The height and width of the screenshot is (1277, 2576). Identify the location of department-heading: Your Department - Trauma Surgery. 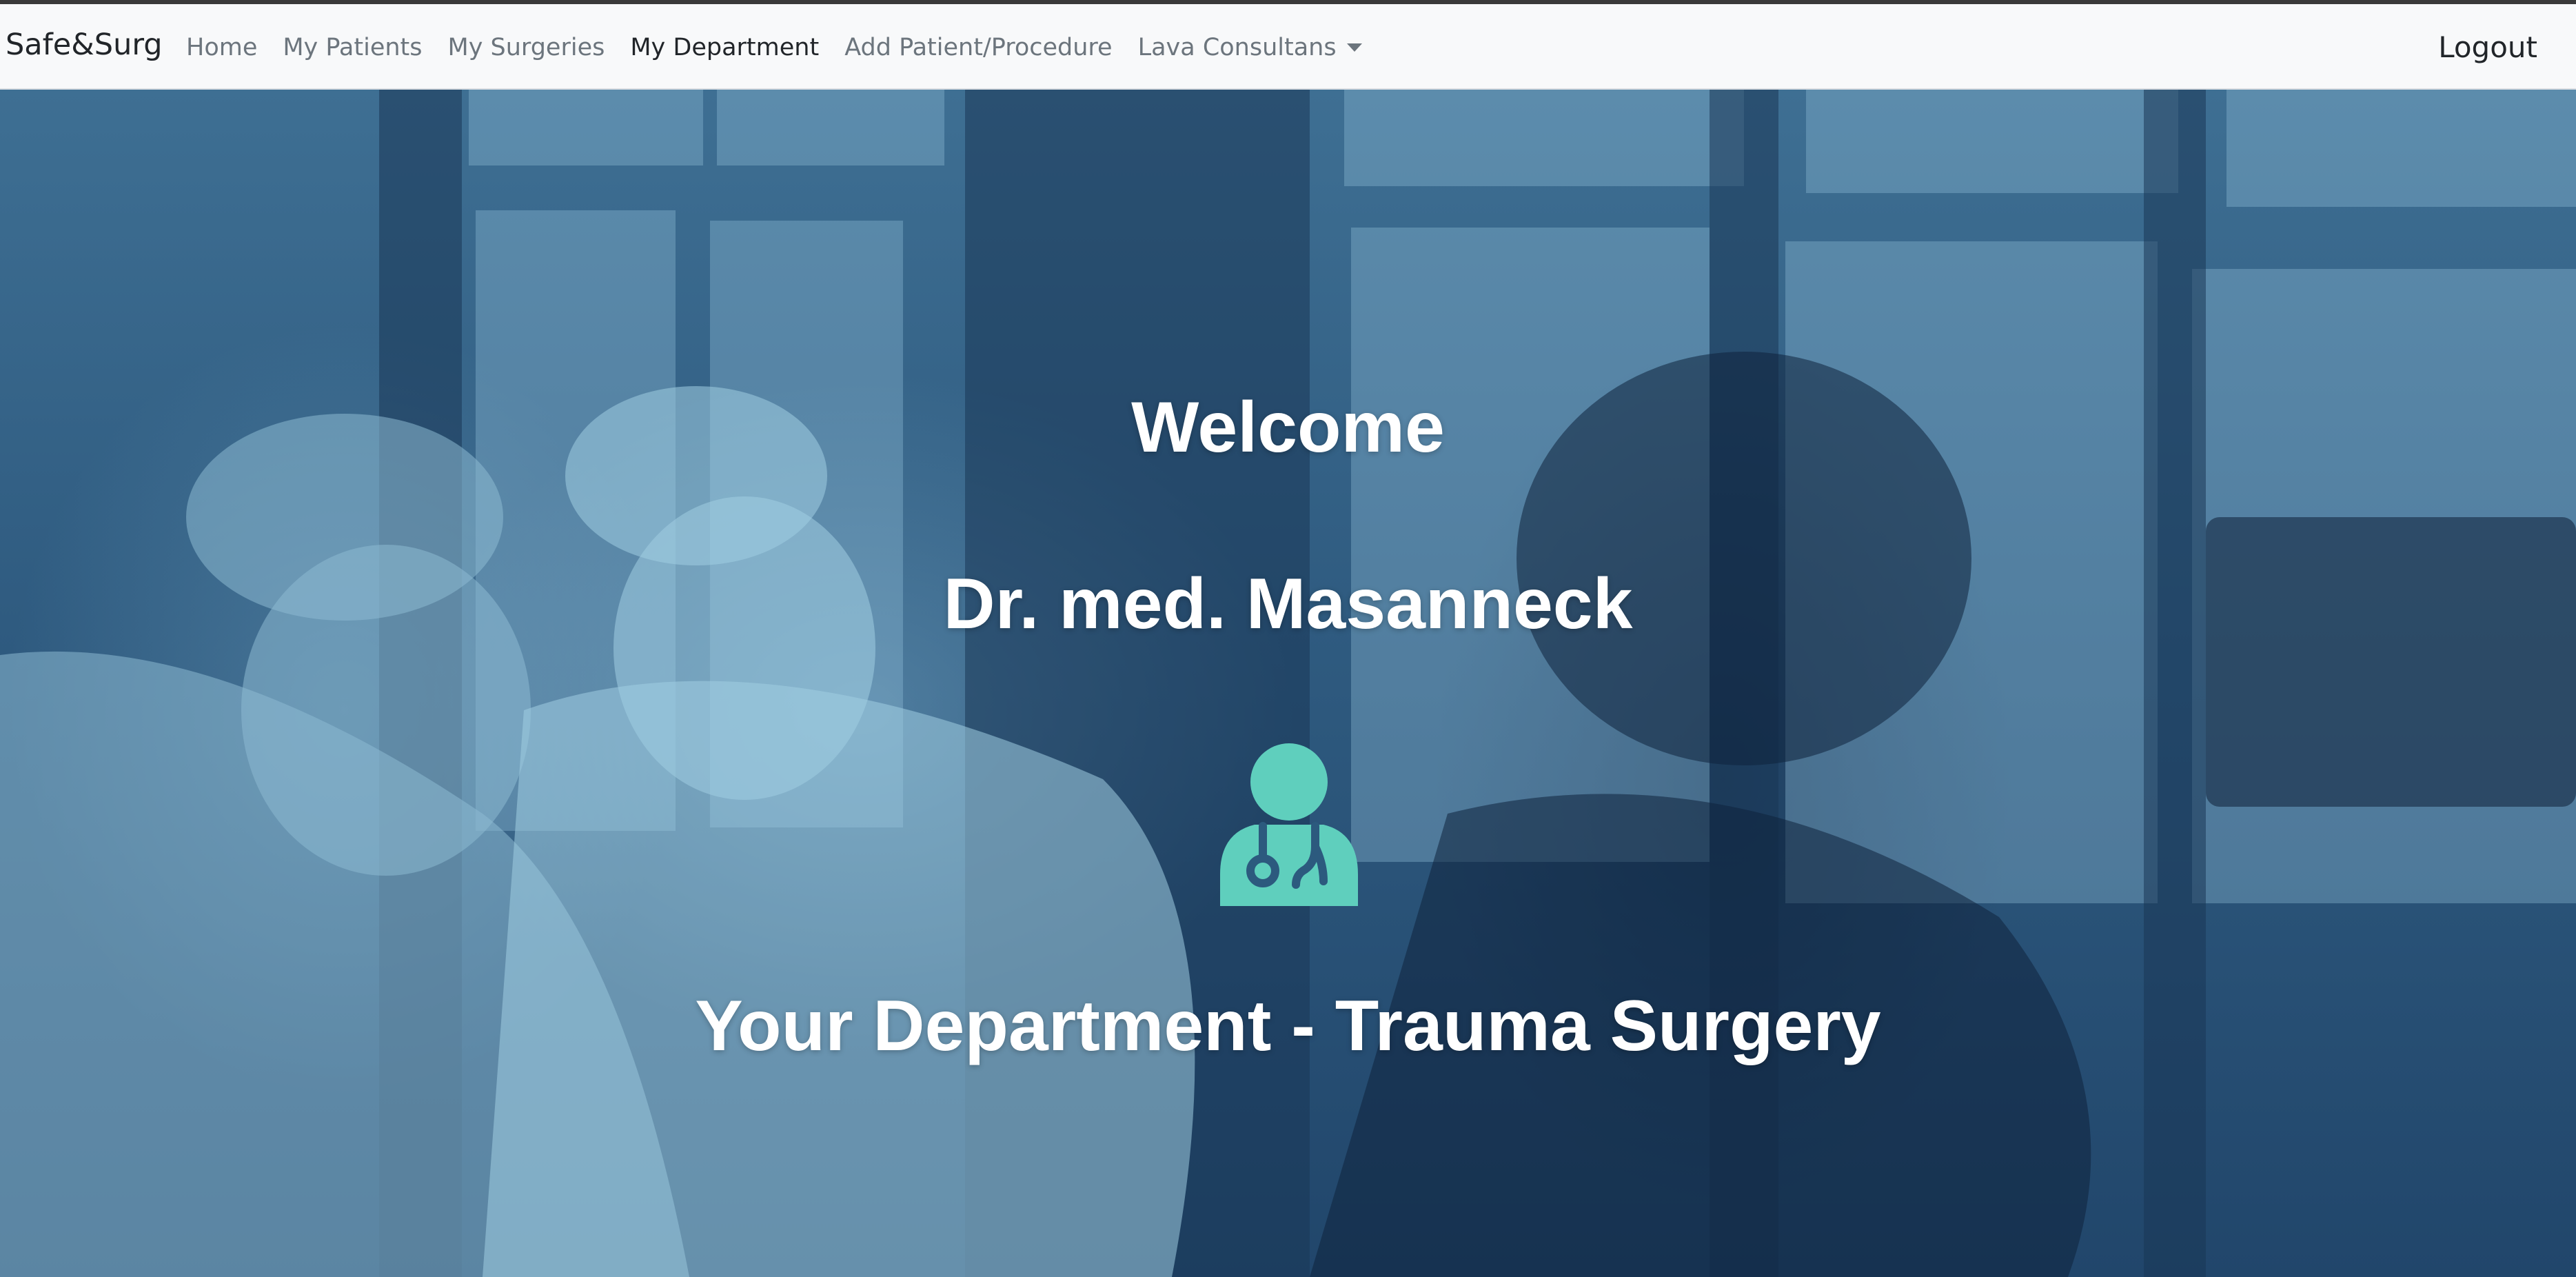
(1288, 1026).